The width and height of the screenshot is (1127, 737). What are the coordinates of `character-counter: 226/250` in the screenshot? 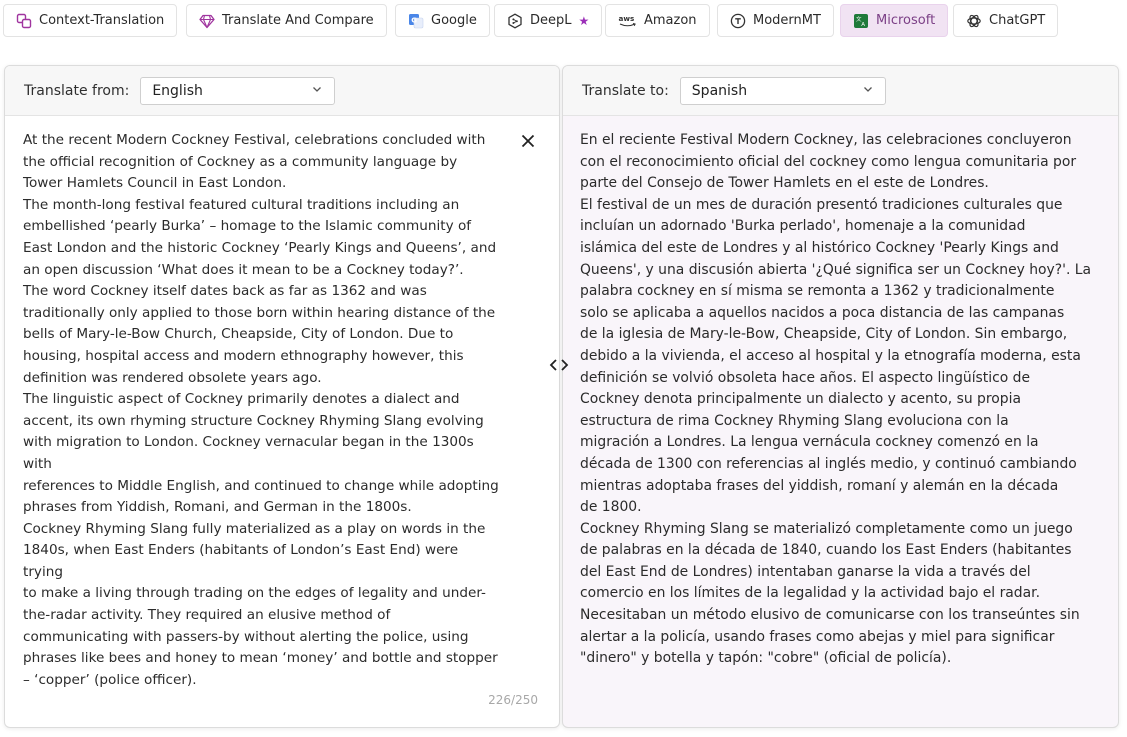 It's located at (513, 700).